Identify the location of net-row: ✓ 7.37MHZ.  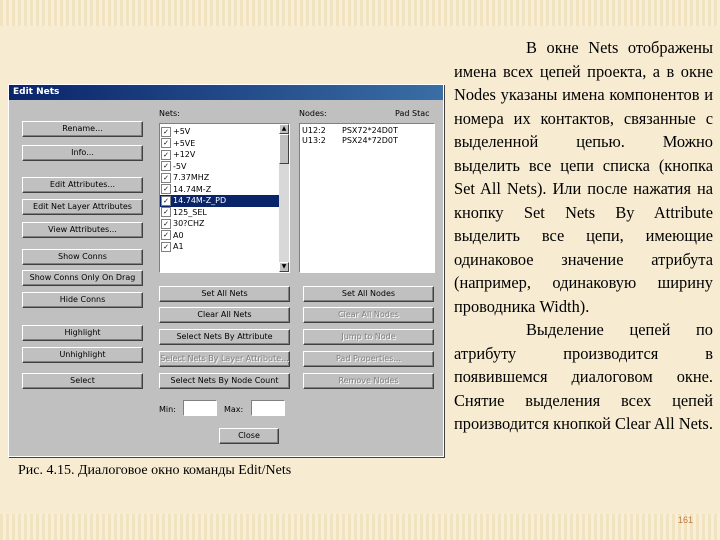
(224, 178).